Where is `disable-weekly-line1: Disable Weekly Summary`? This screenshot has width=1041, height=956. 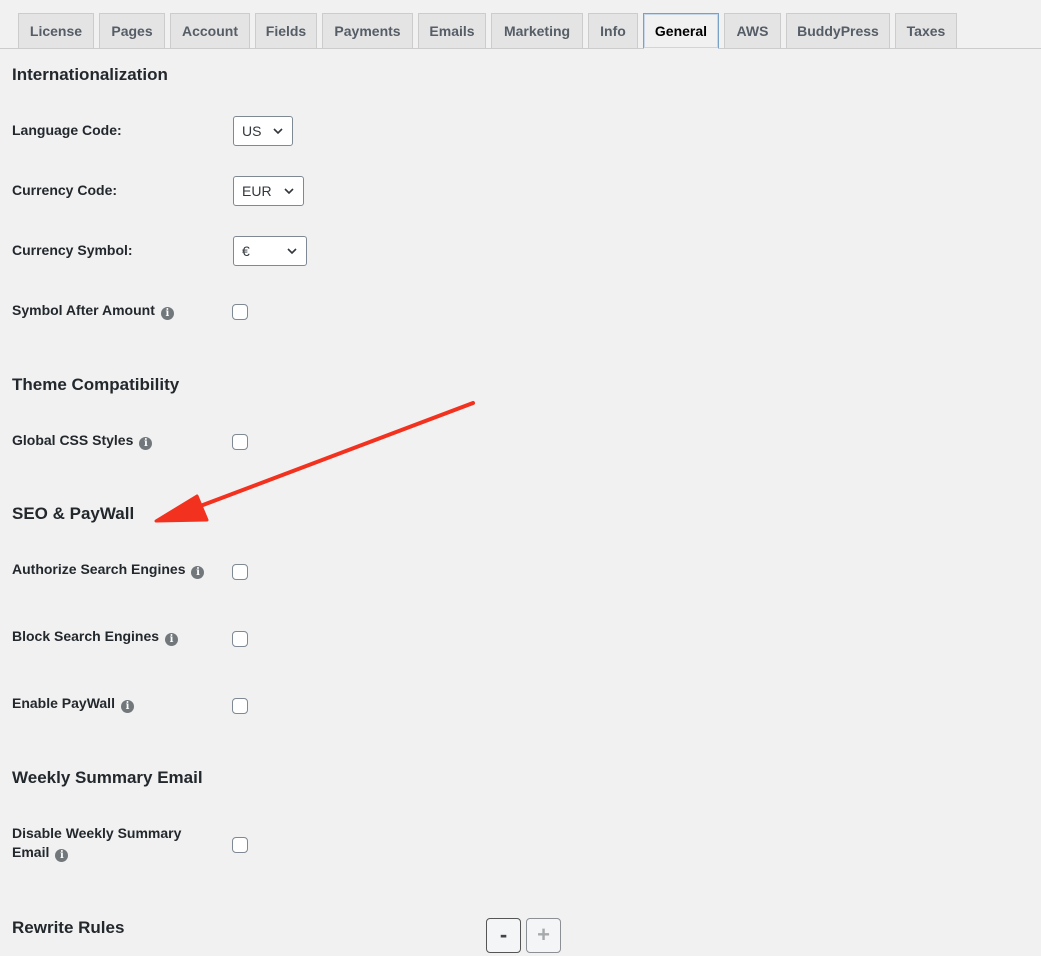 disable-weekly-line1: Disable Weekly Summary is located at coordinates (97, 833).